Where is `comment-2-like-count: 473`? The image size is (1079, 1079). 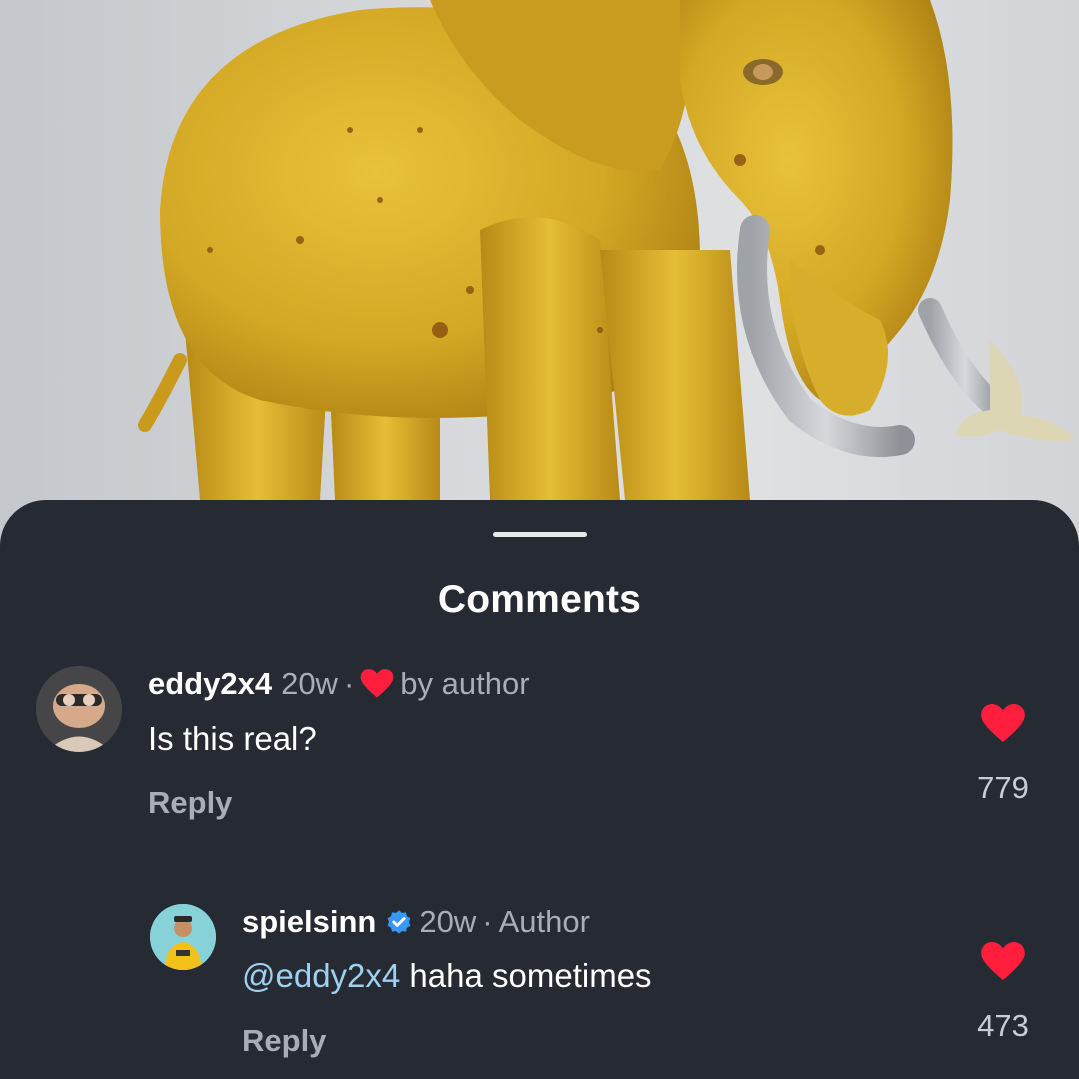 comment-2-like-count: 473 is located at coordinates (1003, 1025).